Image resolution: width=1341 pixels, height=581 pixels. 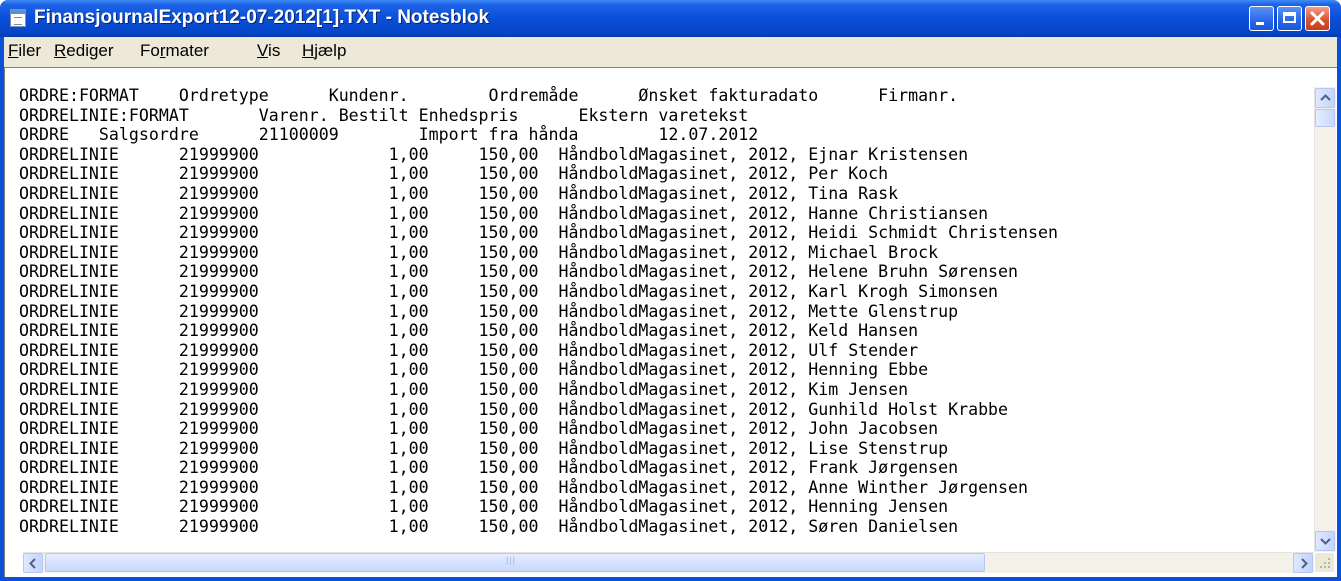 What do you see at coordinates (324, 51) in the screenshot?
I see `menu-help: Hjælp` at bounding box center [324, 51].